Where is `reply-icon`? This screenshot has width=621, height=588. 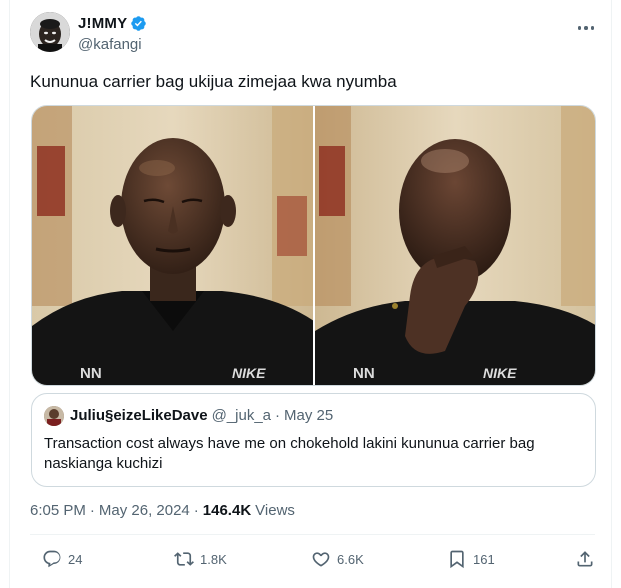 reply-icon is located at coordinates (52, 559).